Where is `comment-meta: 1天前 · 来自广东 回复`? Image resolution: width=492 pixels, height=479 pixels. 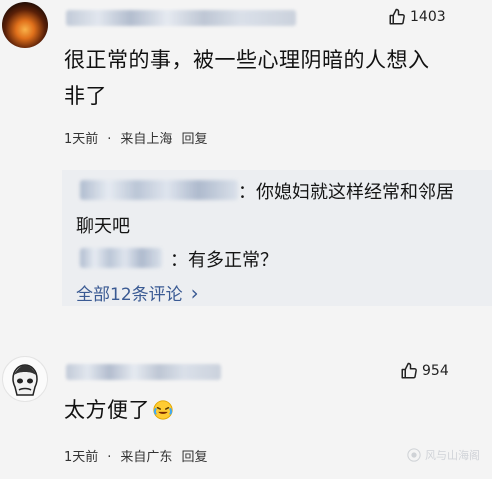 comment-meta: 1天前 · 来自广东 回复 is located at coordinates (140, 455).